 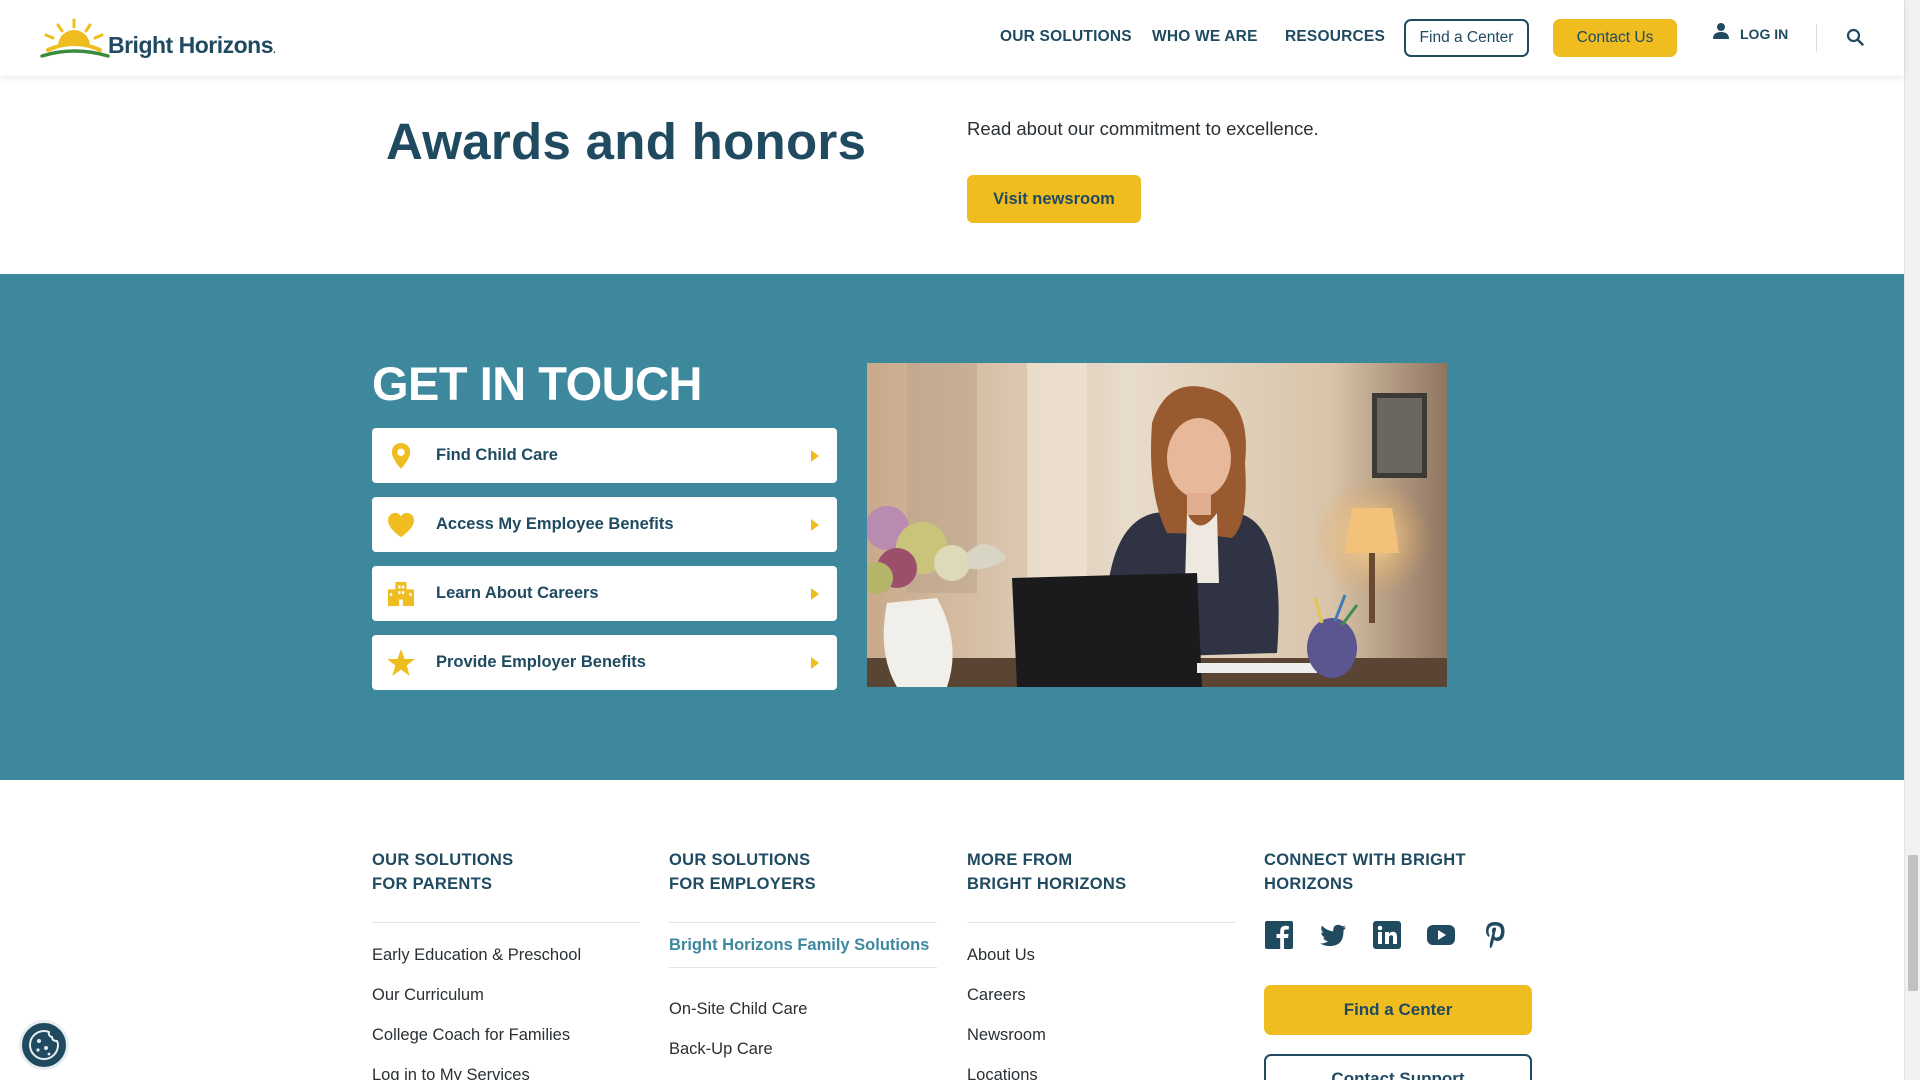 I want to click on woman-at-laptop-photo, so click(x=1157, y=525).